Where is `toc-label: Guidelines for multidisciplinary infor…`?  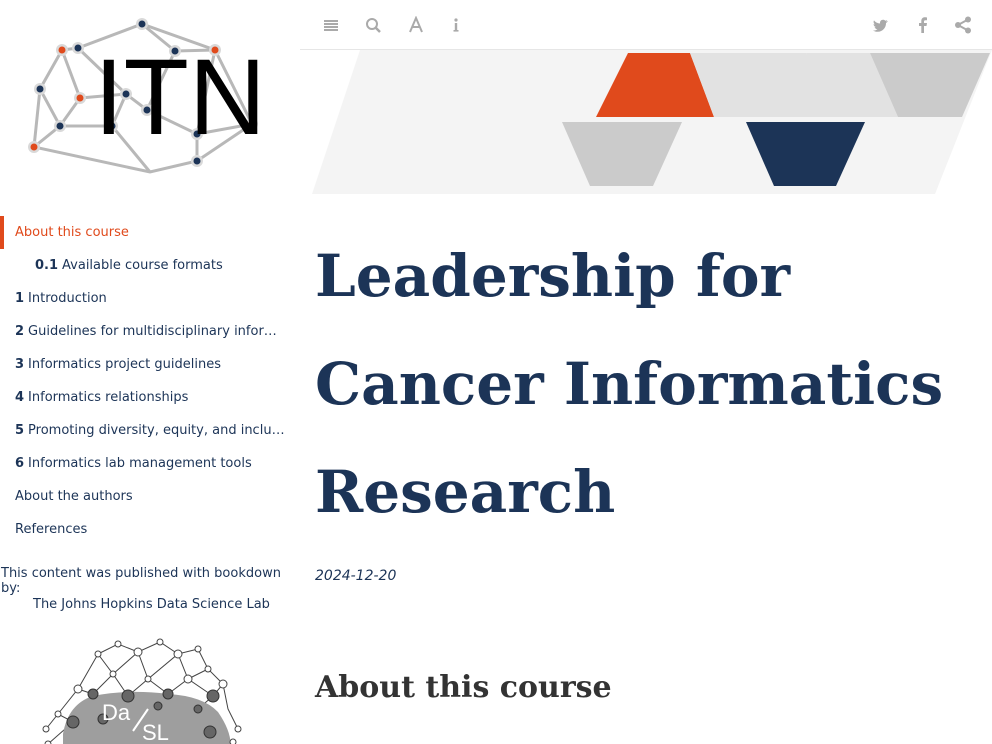 toc-label: Guidelines for multidisciplinary infor… is located at coordinates (152, 331).